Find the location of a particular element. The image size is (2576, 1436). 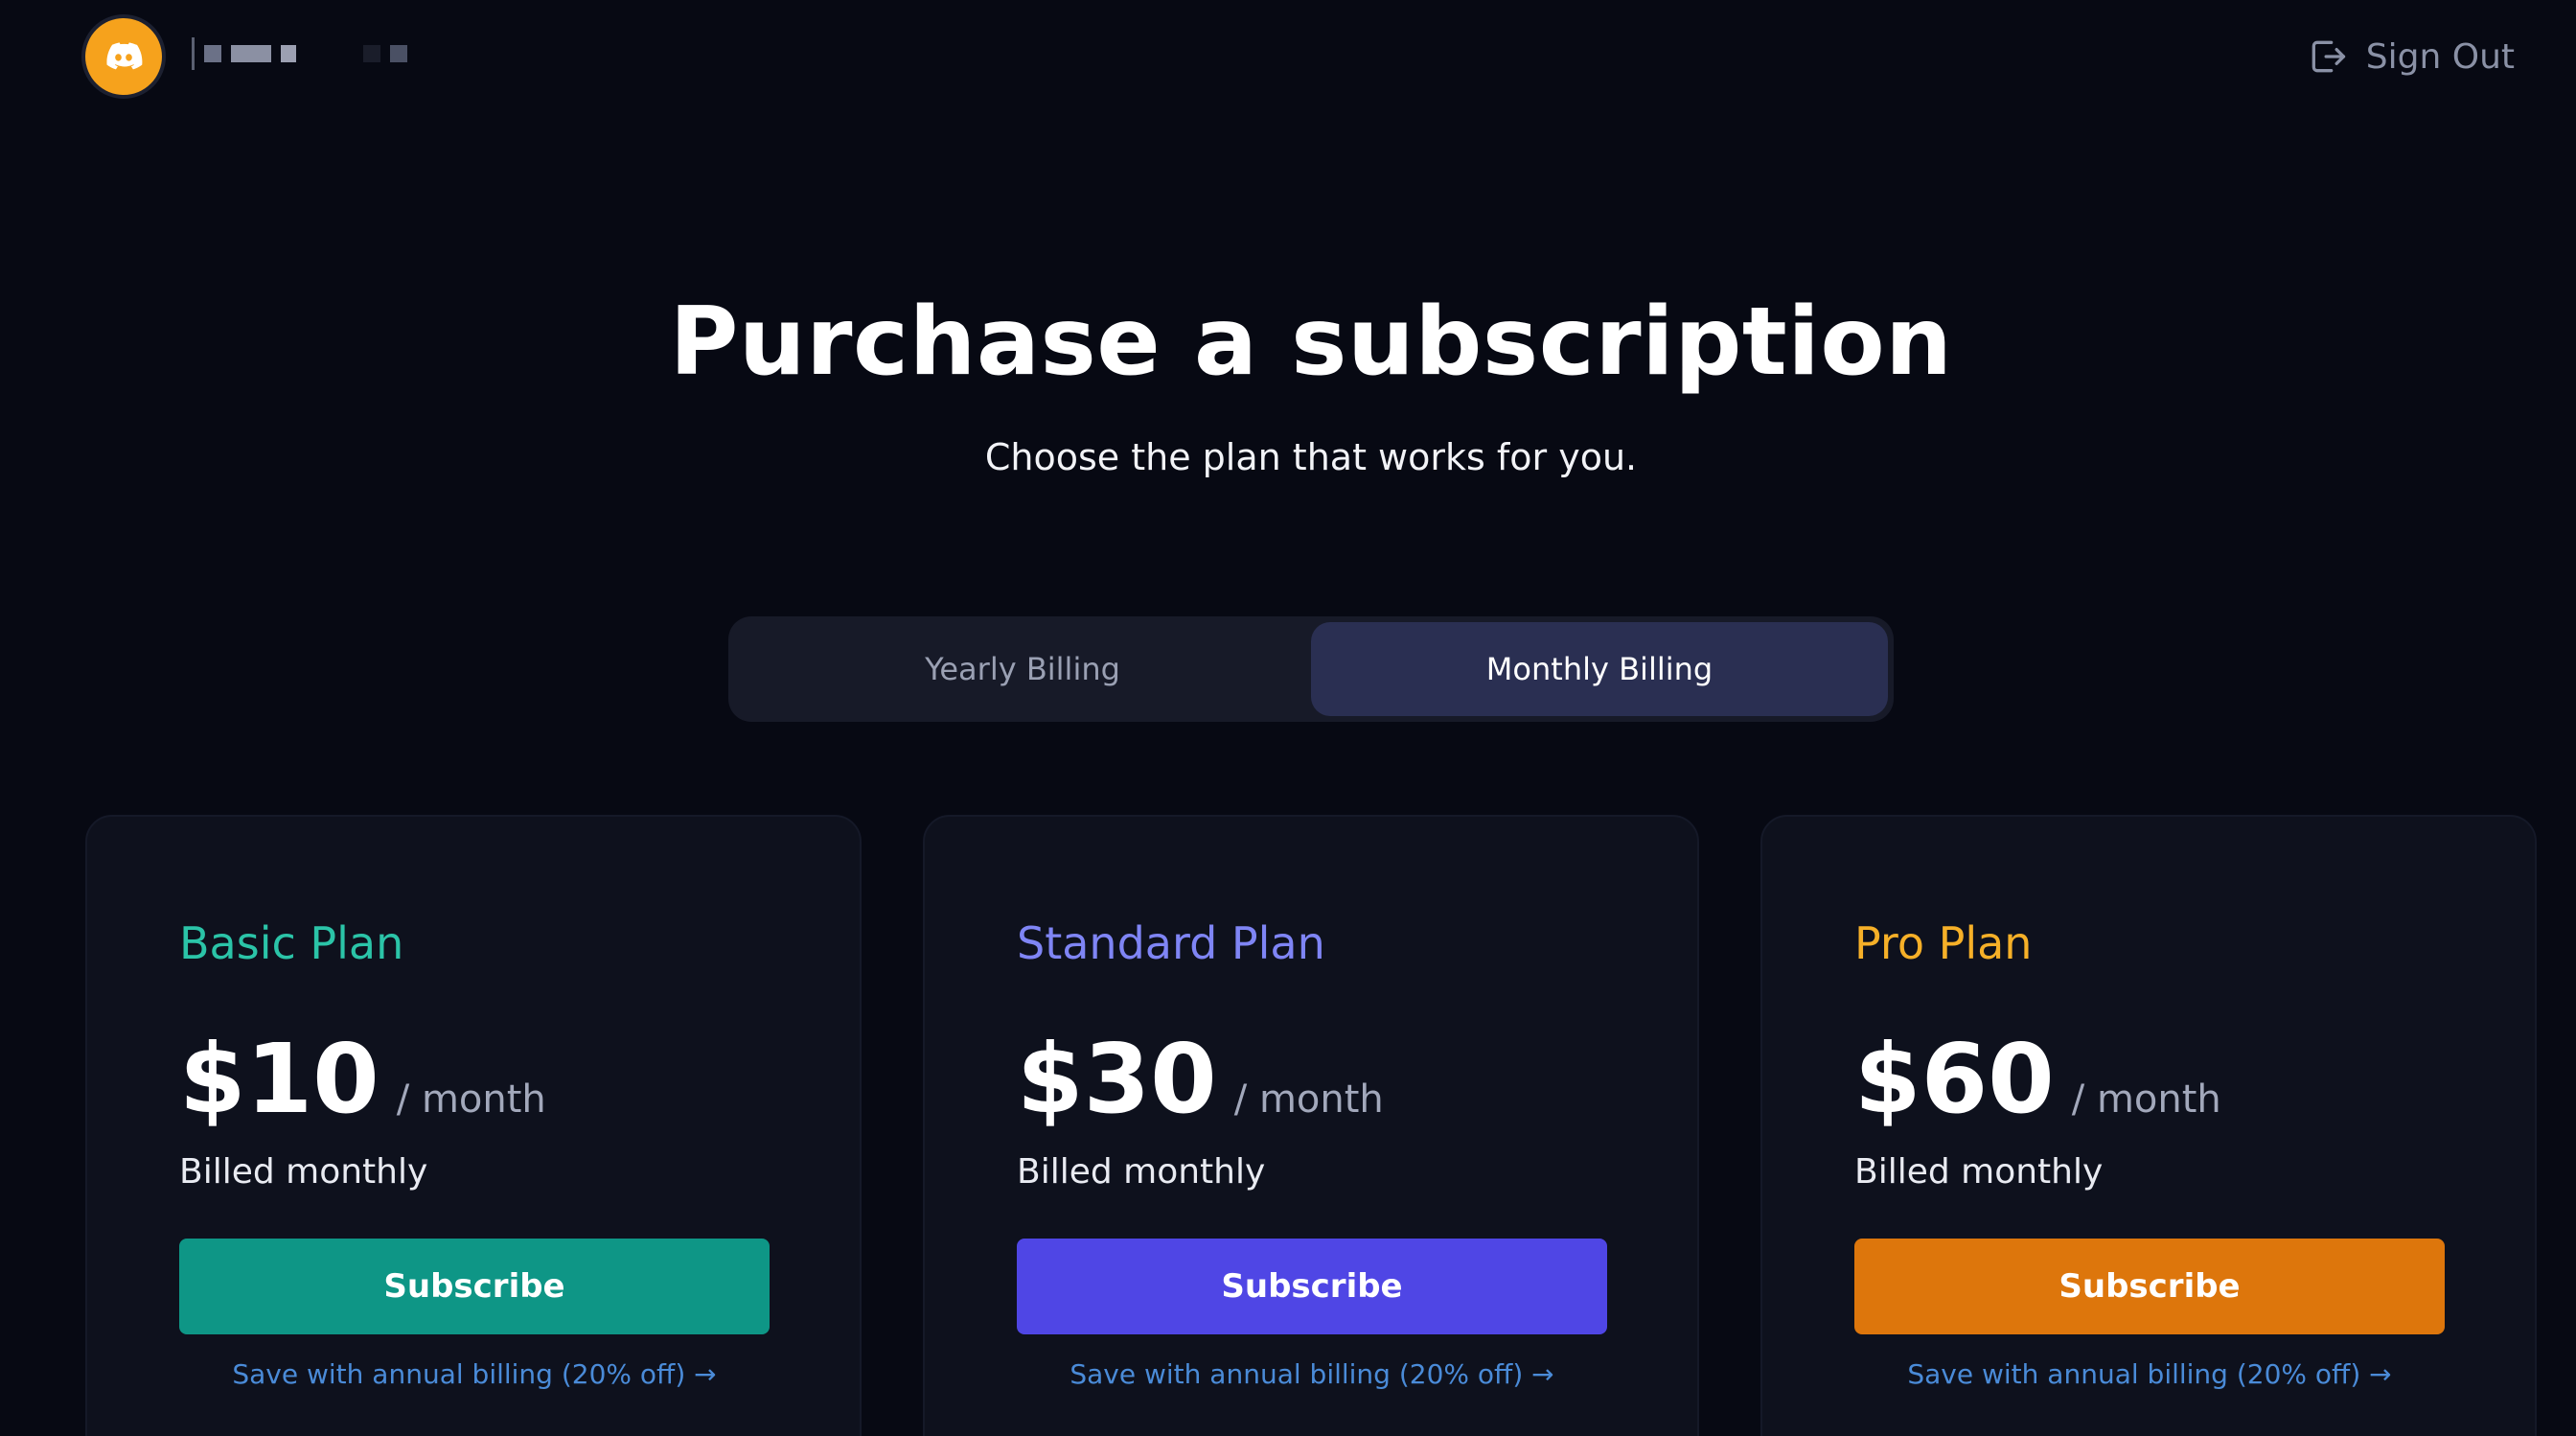

plan-price: $60 is located at coordinates (1954, 1079).